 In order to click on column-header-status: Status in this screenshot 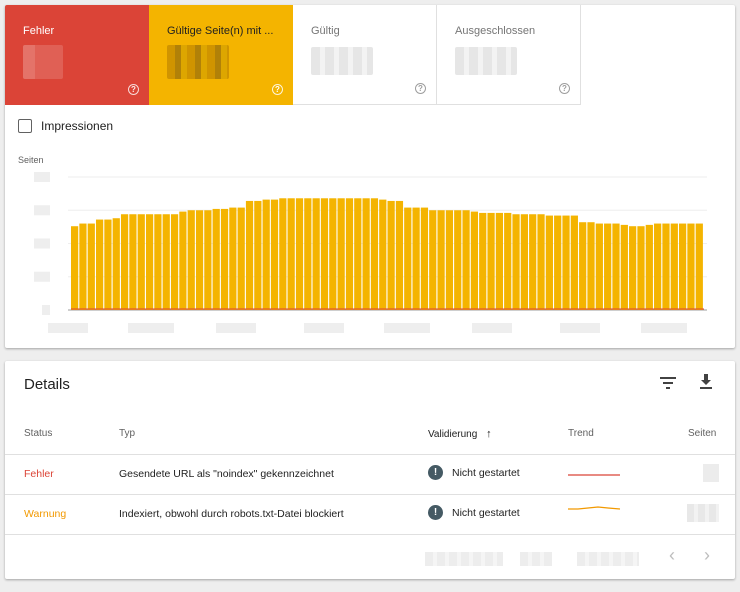, I will do `click(38, 433)`.